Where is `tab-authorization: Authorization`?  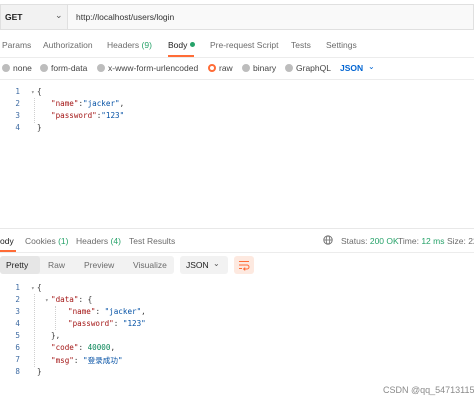
tab-authorization: Authorization is located at coordinates (68, 45).